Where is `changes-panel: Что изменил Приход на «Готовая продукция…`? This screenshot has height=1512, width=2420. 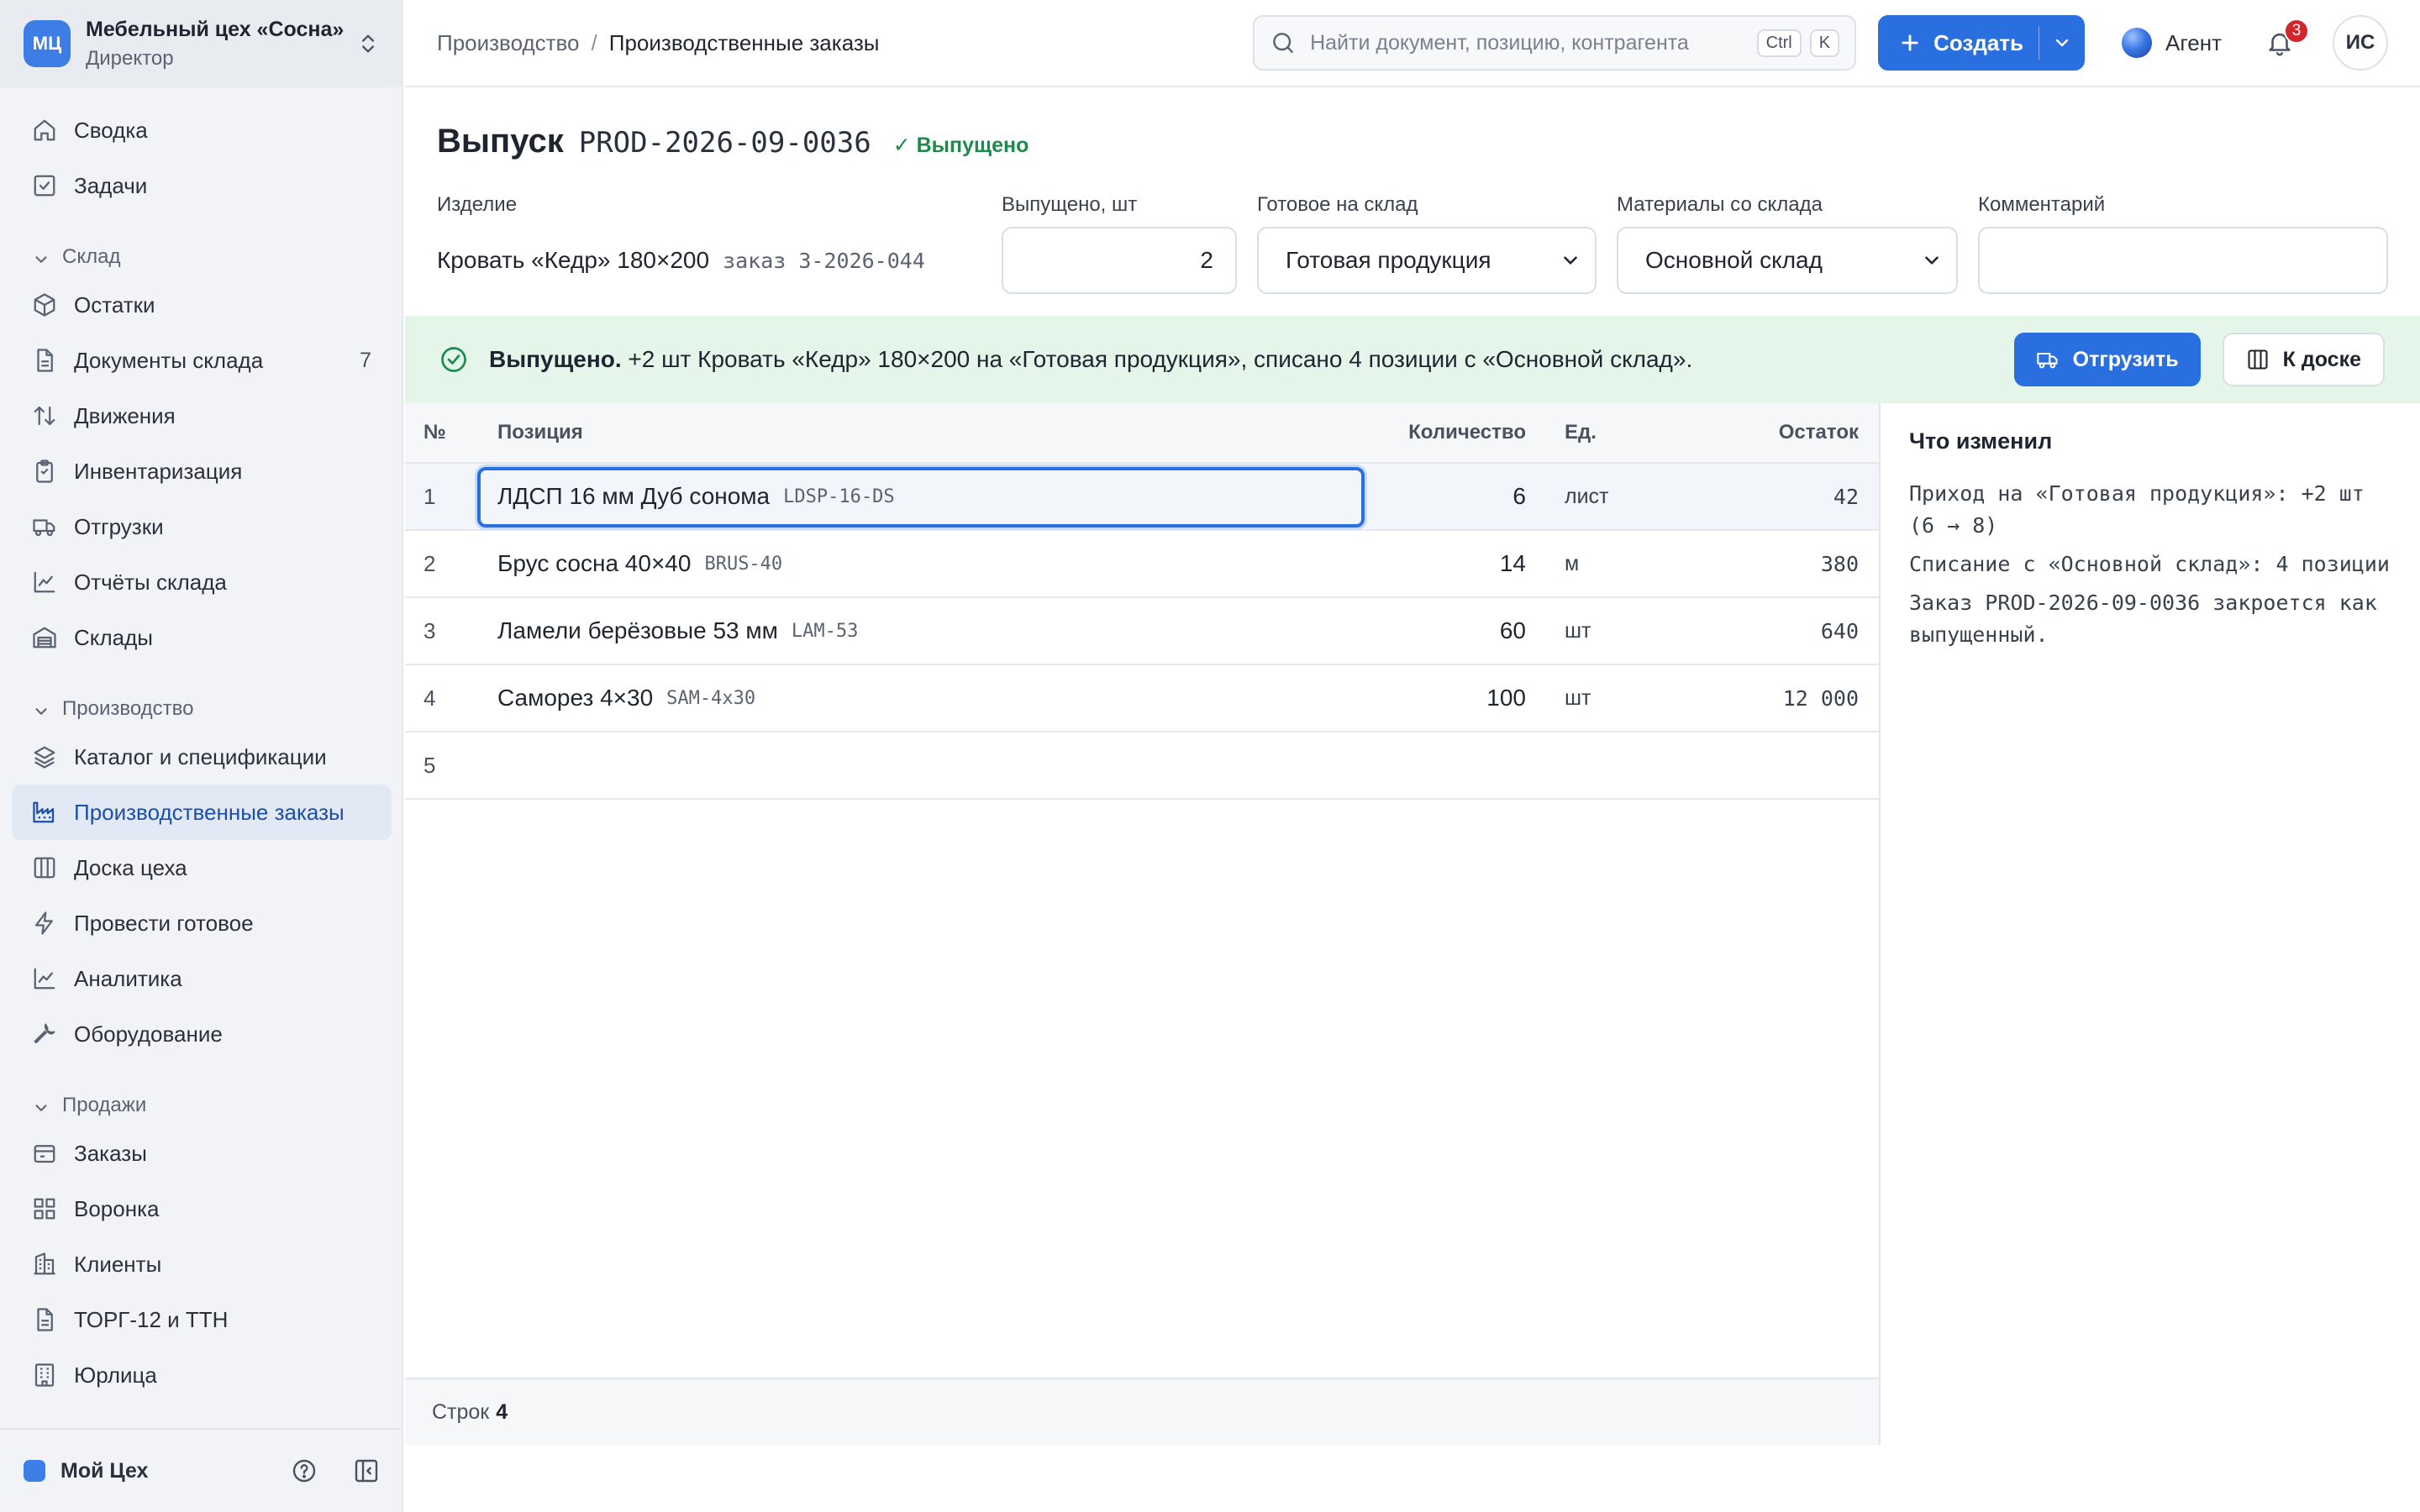
changes-panel: Что изменил Приход на «Готовая продукция… is located at coordinates (2152, 543).